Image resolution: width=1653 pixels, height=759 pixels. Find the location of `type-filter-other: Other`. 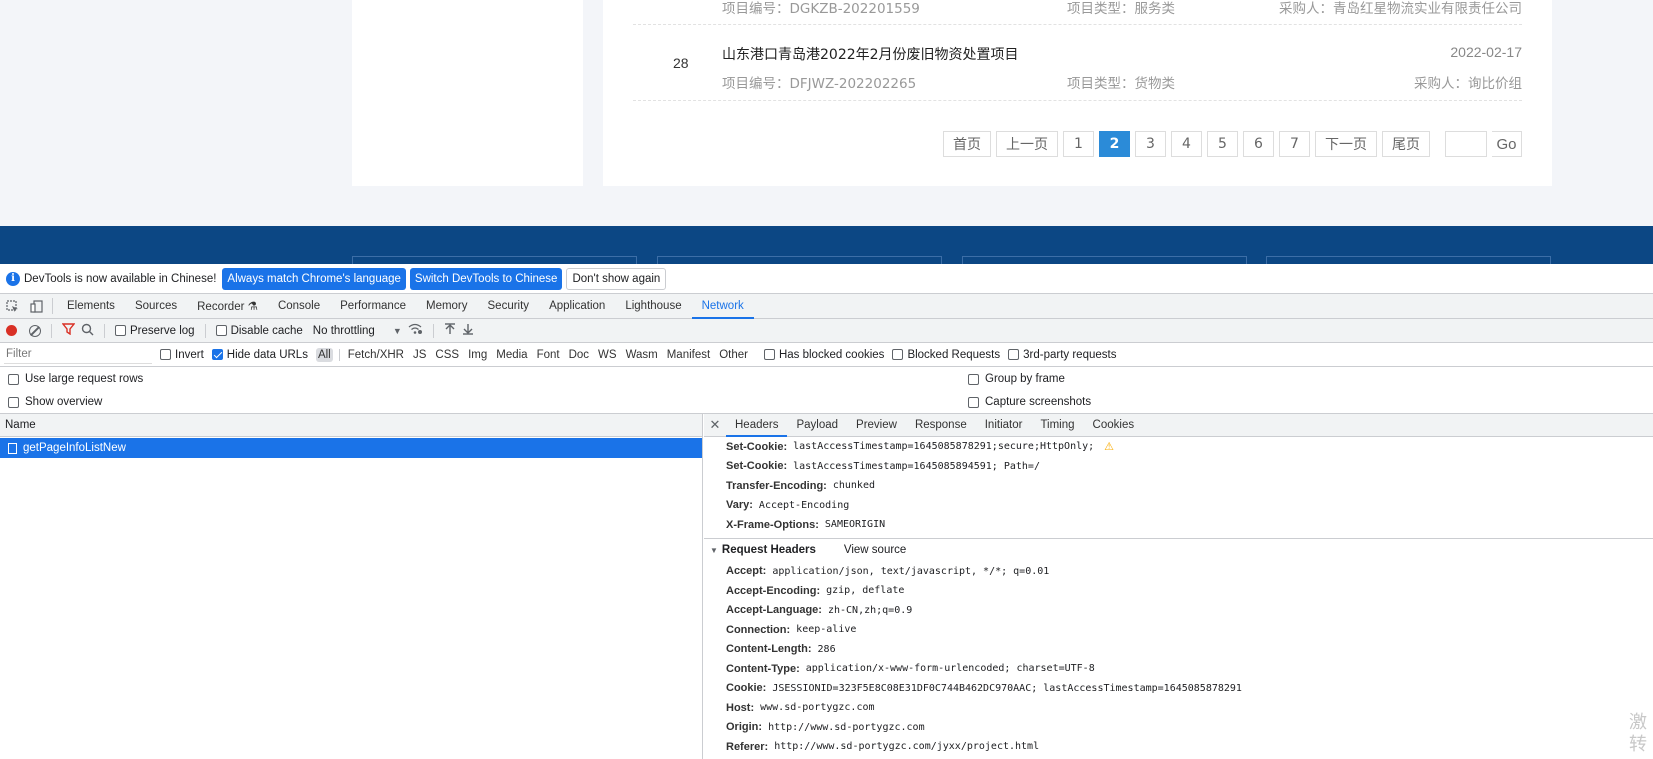

type-filter-other: Other is located at coordinates (733, 355).